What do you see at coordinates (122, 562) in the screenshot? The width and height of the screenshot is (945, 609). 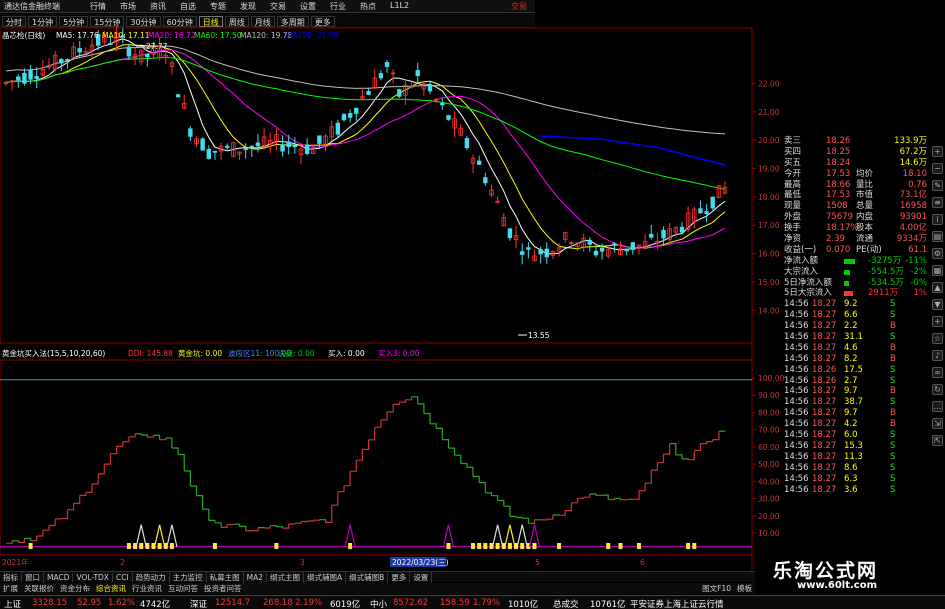 I see `time-axis-label: 2` at bounding box center [122, 562].